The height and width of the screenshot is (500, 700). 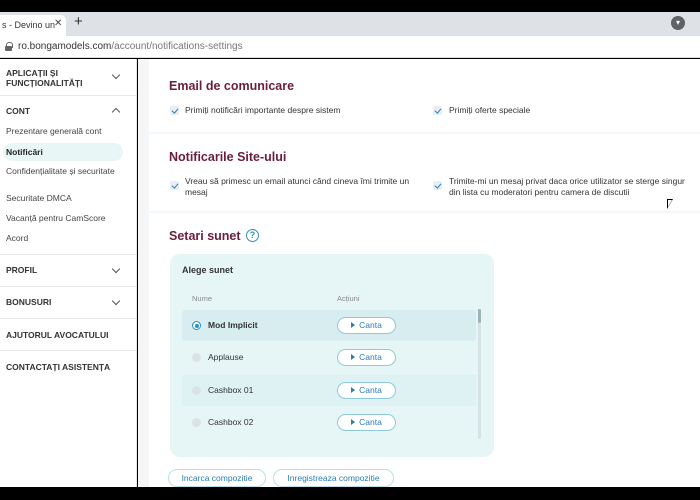 What do you see at coordinates (252, 235) in the screenshot?
I see `help-icon: ?` at bounding box center [252, 235].